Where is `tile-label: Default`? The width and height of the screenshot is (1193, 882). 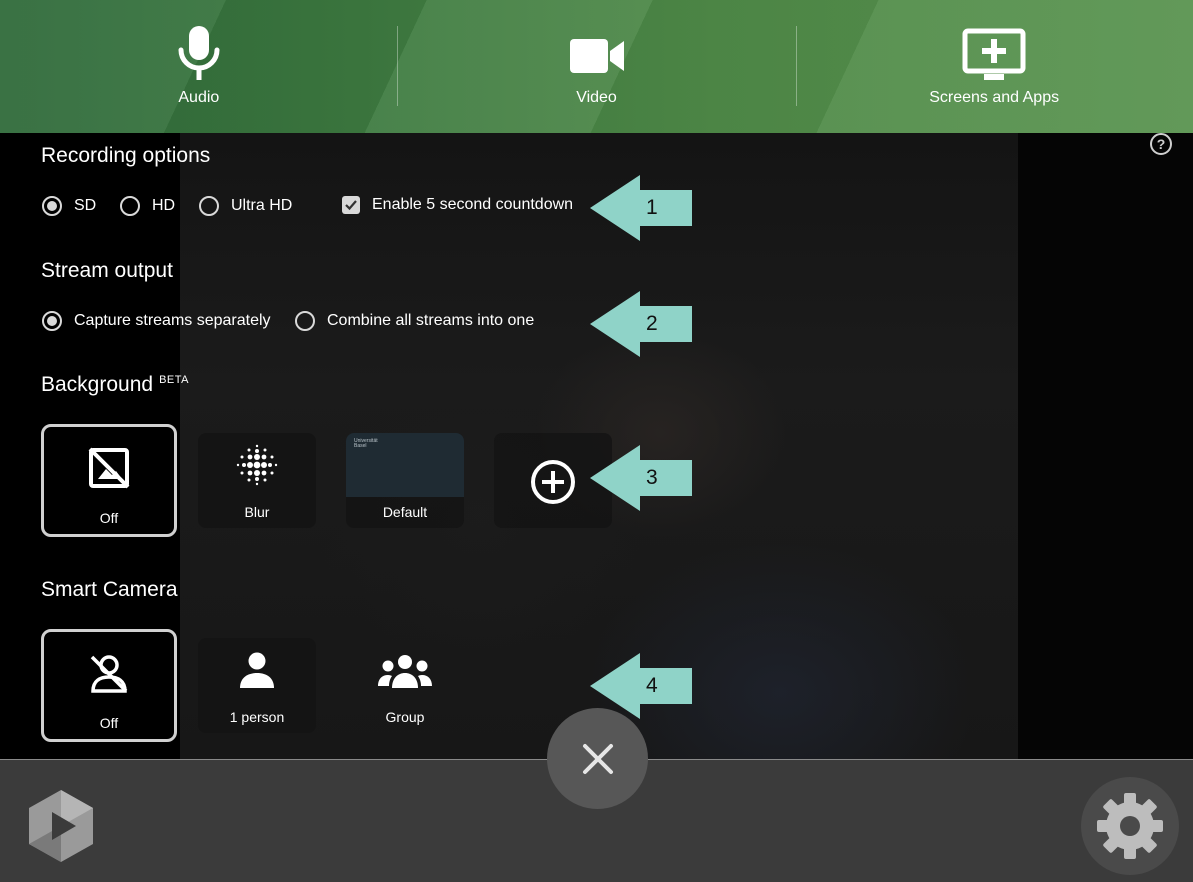
tile-label: Default is located at coordinates (405, 512).